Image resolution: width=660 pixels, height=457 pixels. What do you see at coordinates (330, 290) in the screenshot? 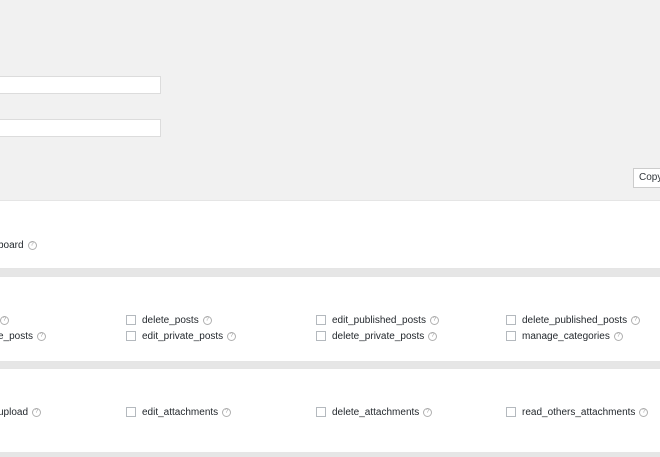
I see `posts-section-header` at bounding box center [330, 290].